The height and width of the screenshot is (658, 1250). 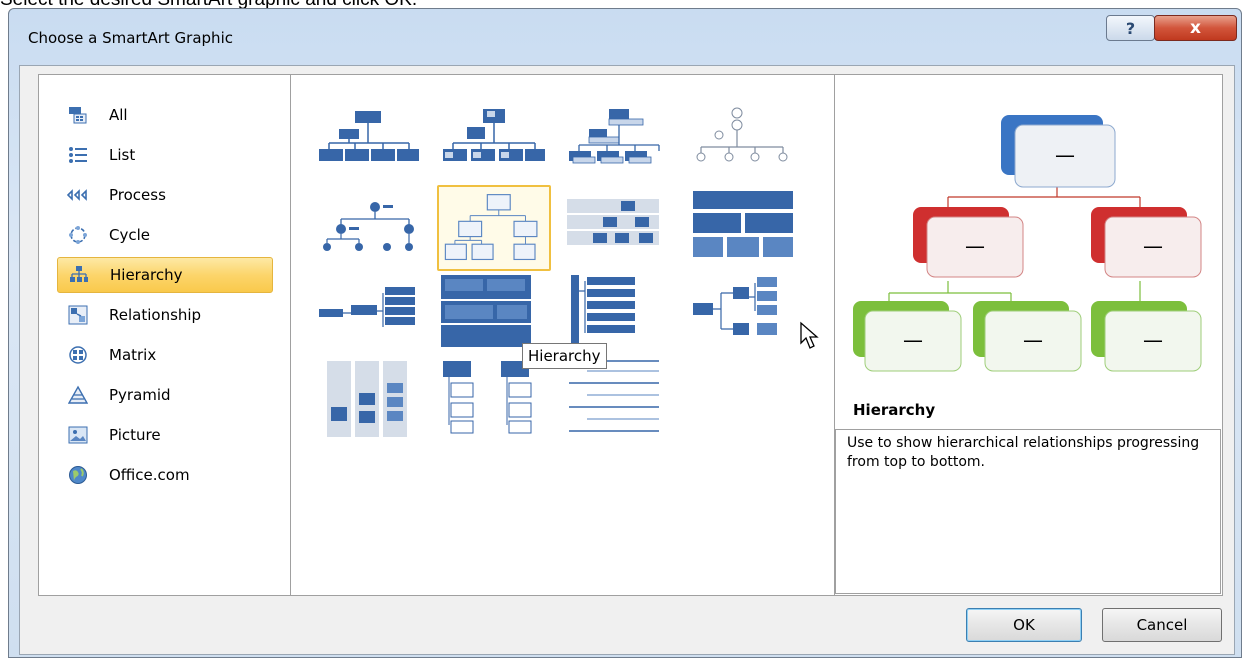 What do you see at coordinates (155, 315) in the screenshot?
I see `category-label: Relationship` at bounding box center [155, 315].